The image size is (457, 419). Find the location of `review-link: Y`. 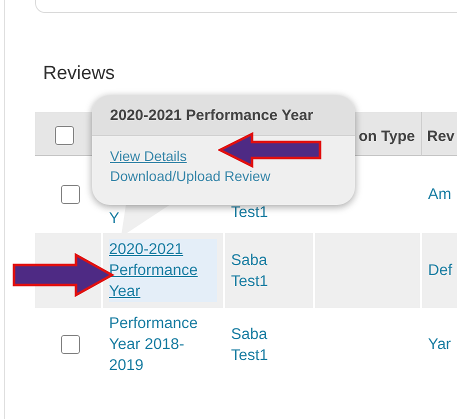

review-link: Y is located at coordinates (114, 218).